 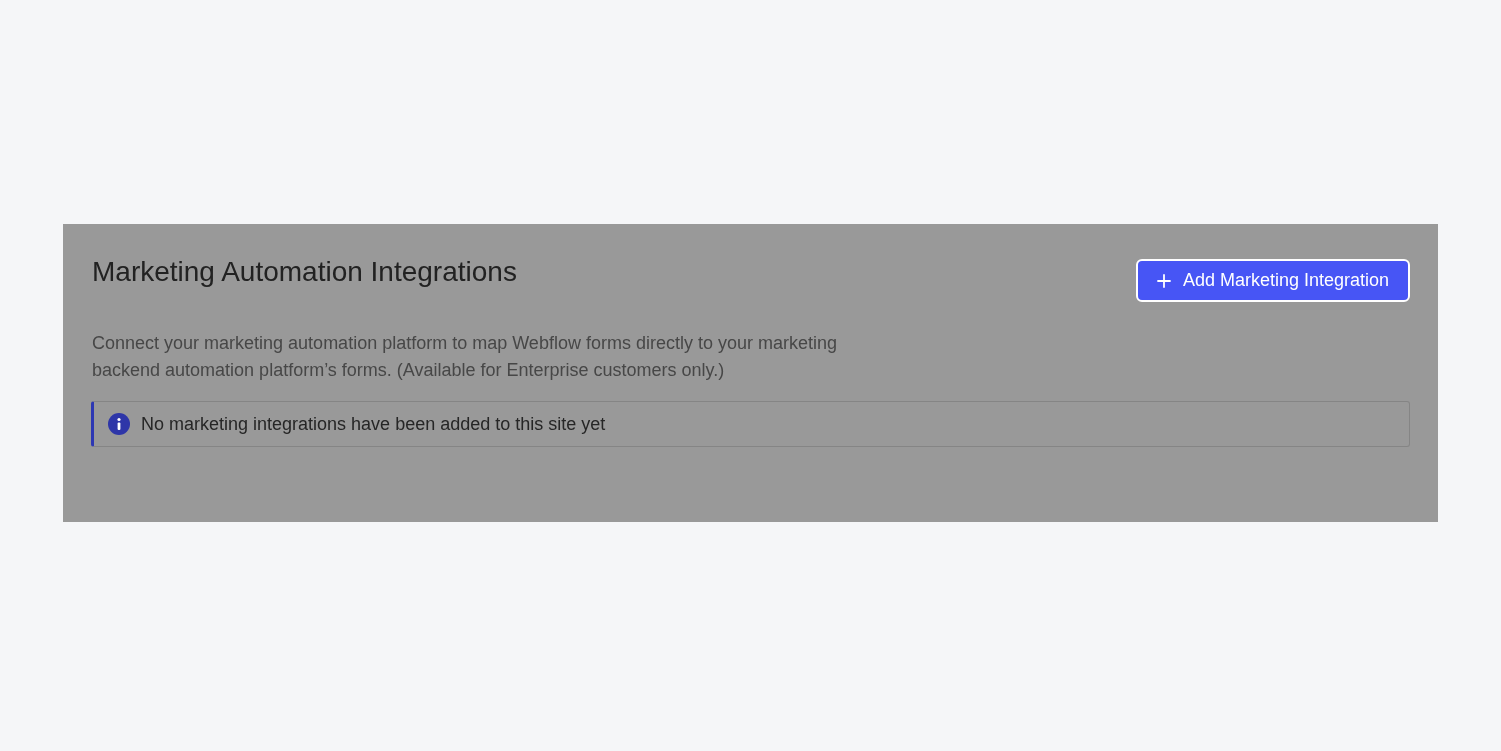 What do you see at coordinates (304, 272) in the screenshot?
I see `panel-title: Marketing Automation Integrations` at bounding box center [304, 272].